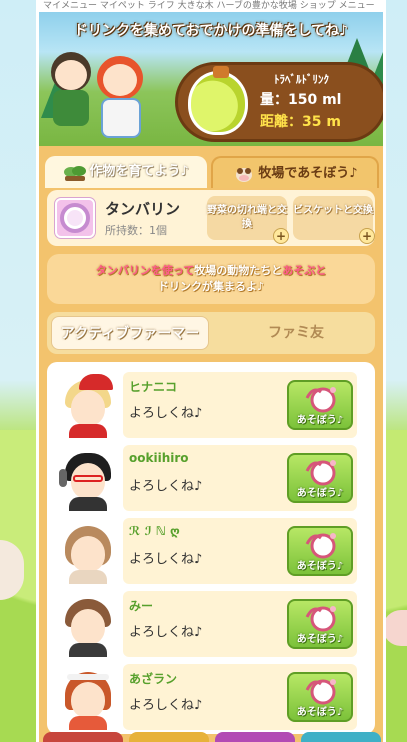 This screenshot has height=742, width=407. What do you see at coordinates (296, 333) in the screenshot?
I see `tab-fami-friends: ファミ友` at bounding box center [296, 333].